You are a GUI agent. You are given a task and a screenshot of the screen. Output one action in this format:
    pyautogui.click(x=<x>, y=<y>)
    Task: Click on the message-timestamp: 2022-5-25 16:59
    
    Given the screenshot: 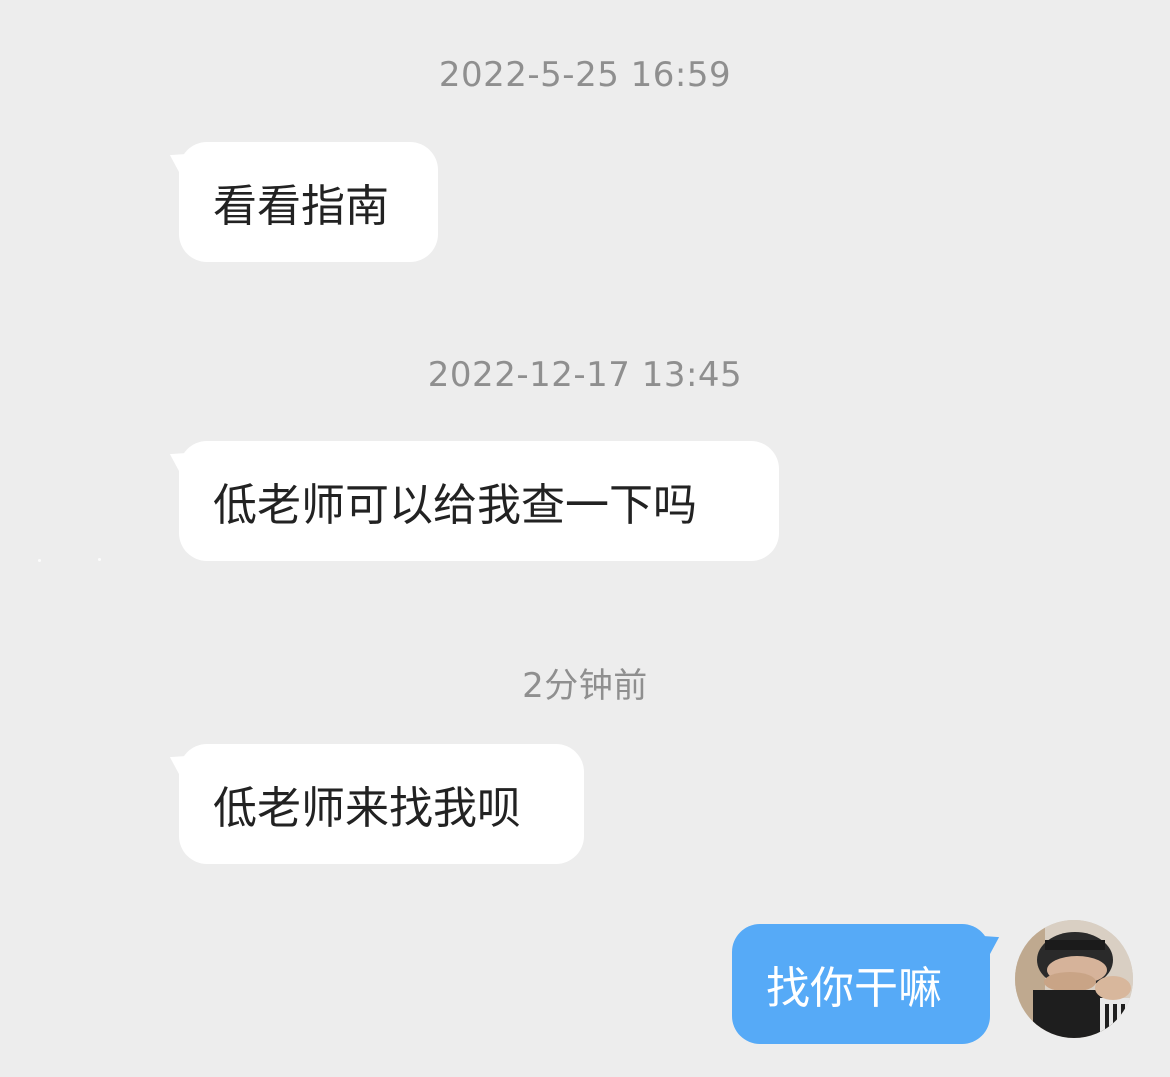 What is the action you would take?
    pyautogui.click(x=585, y=75)
    